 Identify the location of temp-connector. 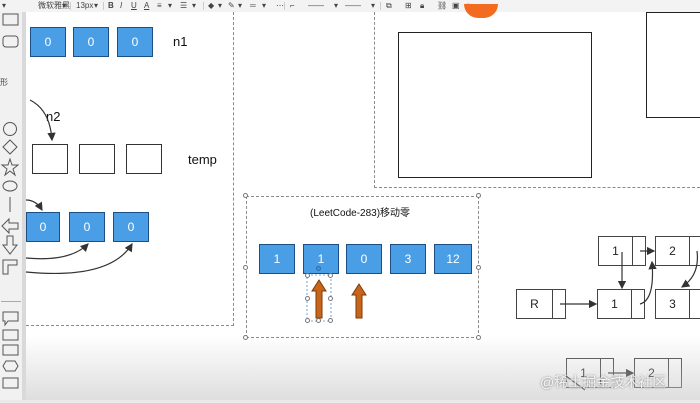
(34, 205).